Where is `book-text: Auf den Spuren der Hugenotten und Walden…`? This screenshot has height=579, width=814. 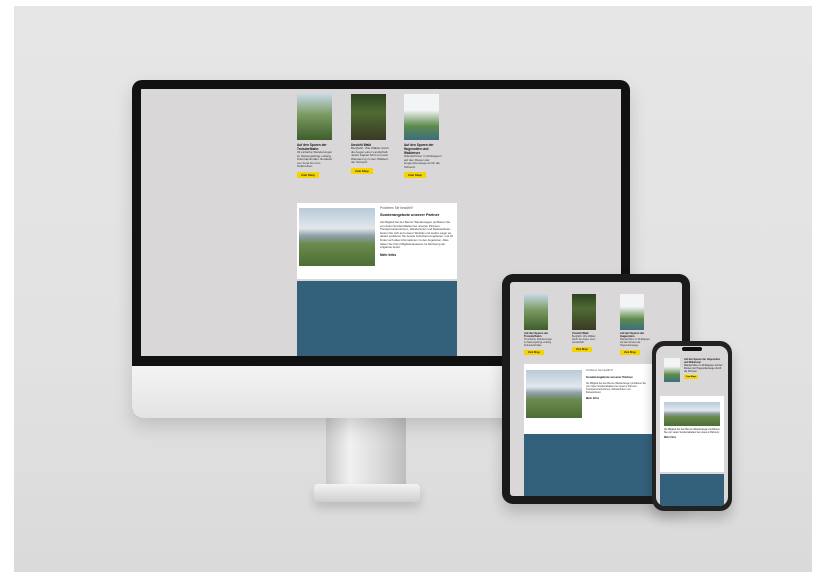
book-text: Auf den Spuren der Hugenotten und Walden… is located at coordinates (704, 368).